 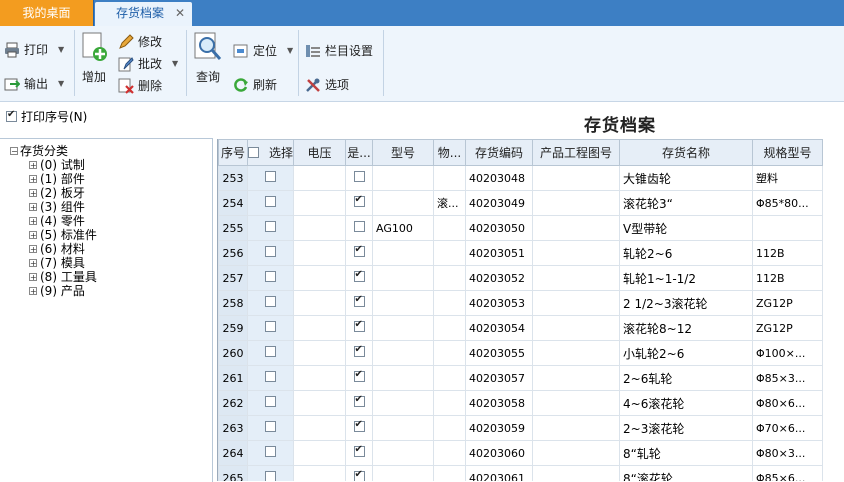 I want to click on col-header-spec: 规格型号, so click(x=788, y=152).